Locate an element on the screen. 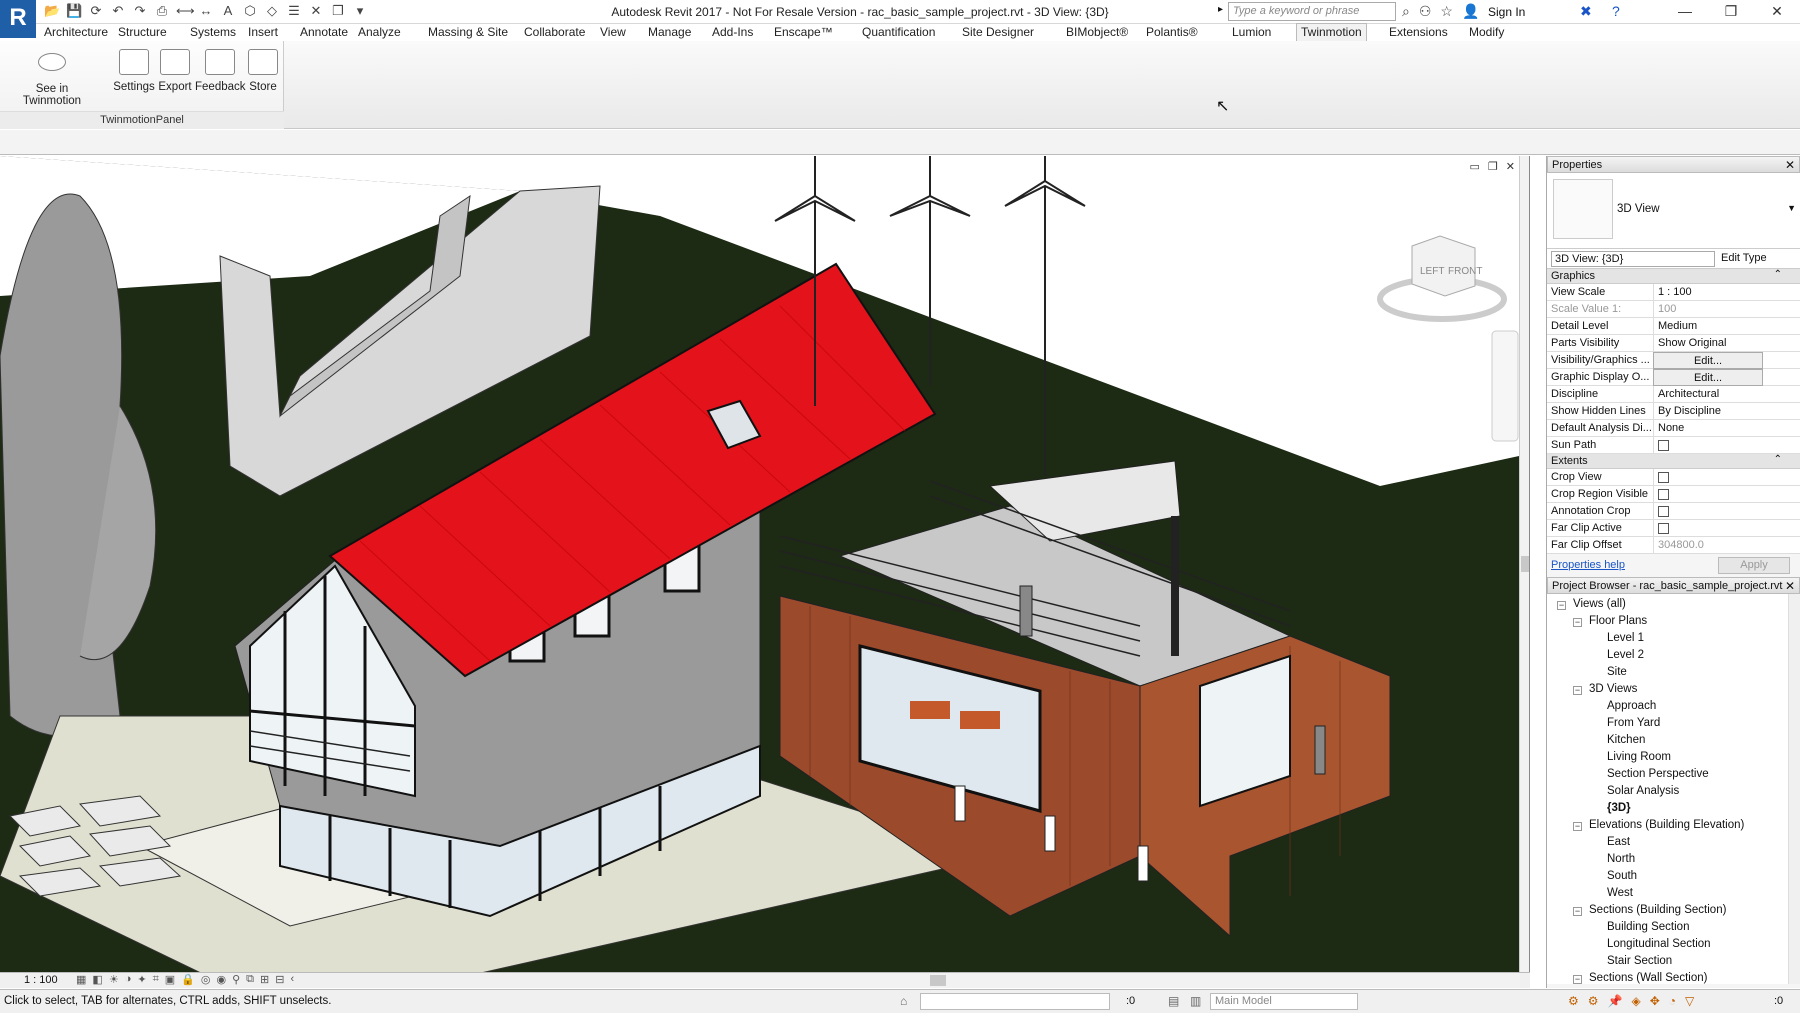  show-crop-icon: ▣ is located at coordinates (170, 979).